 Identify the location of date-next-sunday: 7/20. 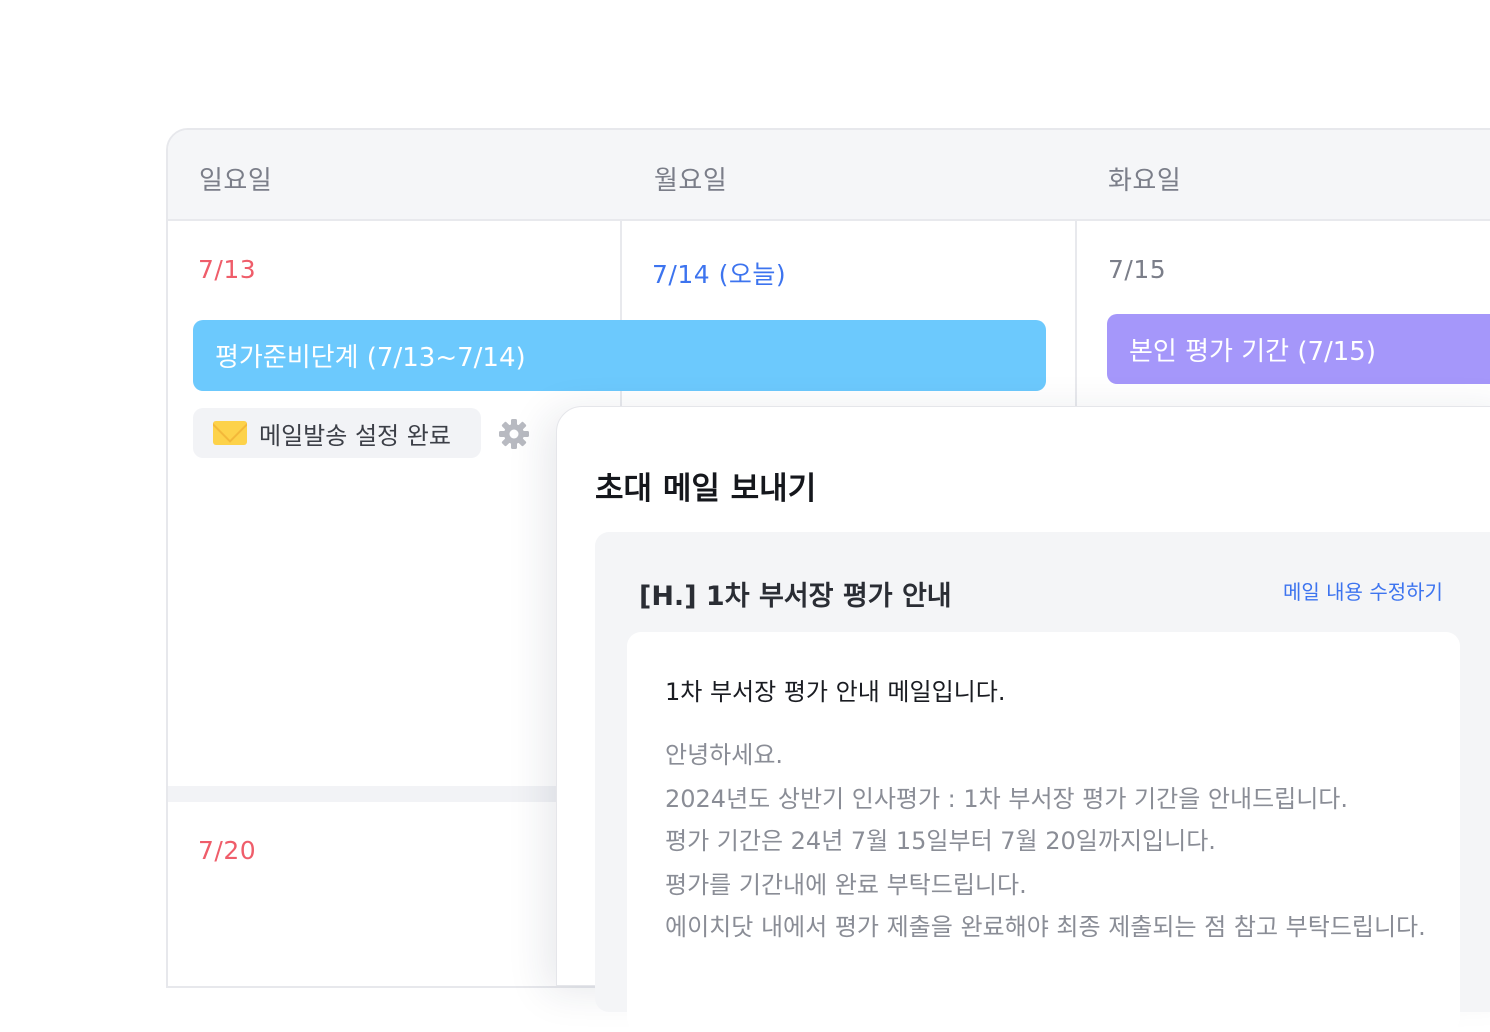
(227, 850).